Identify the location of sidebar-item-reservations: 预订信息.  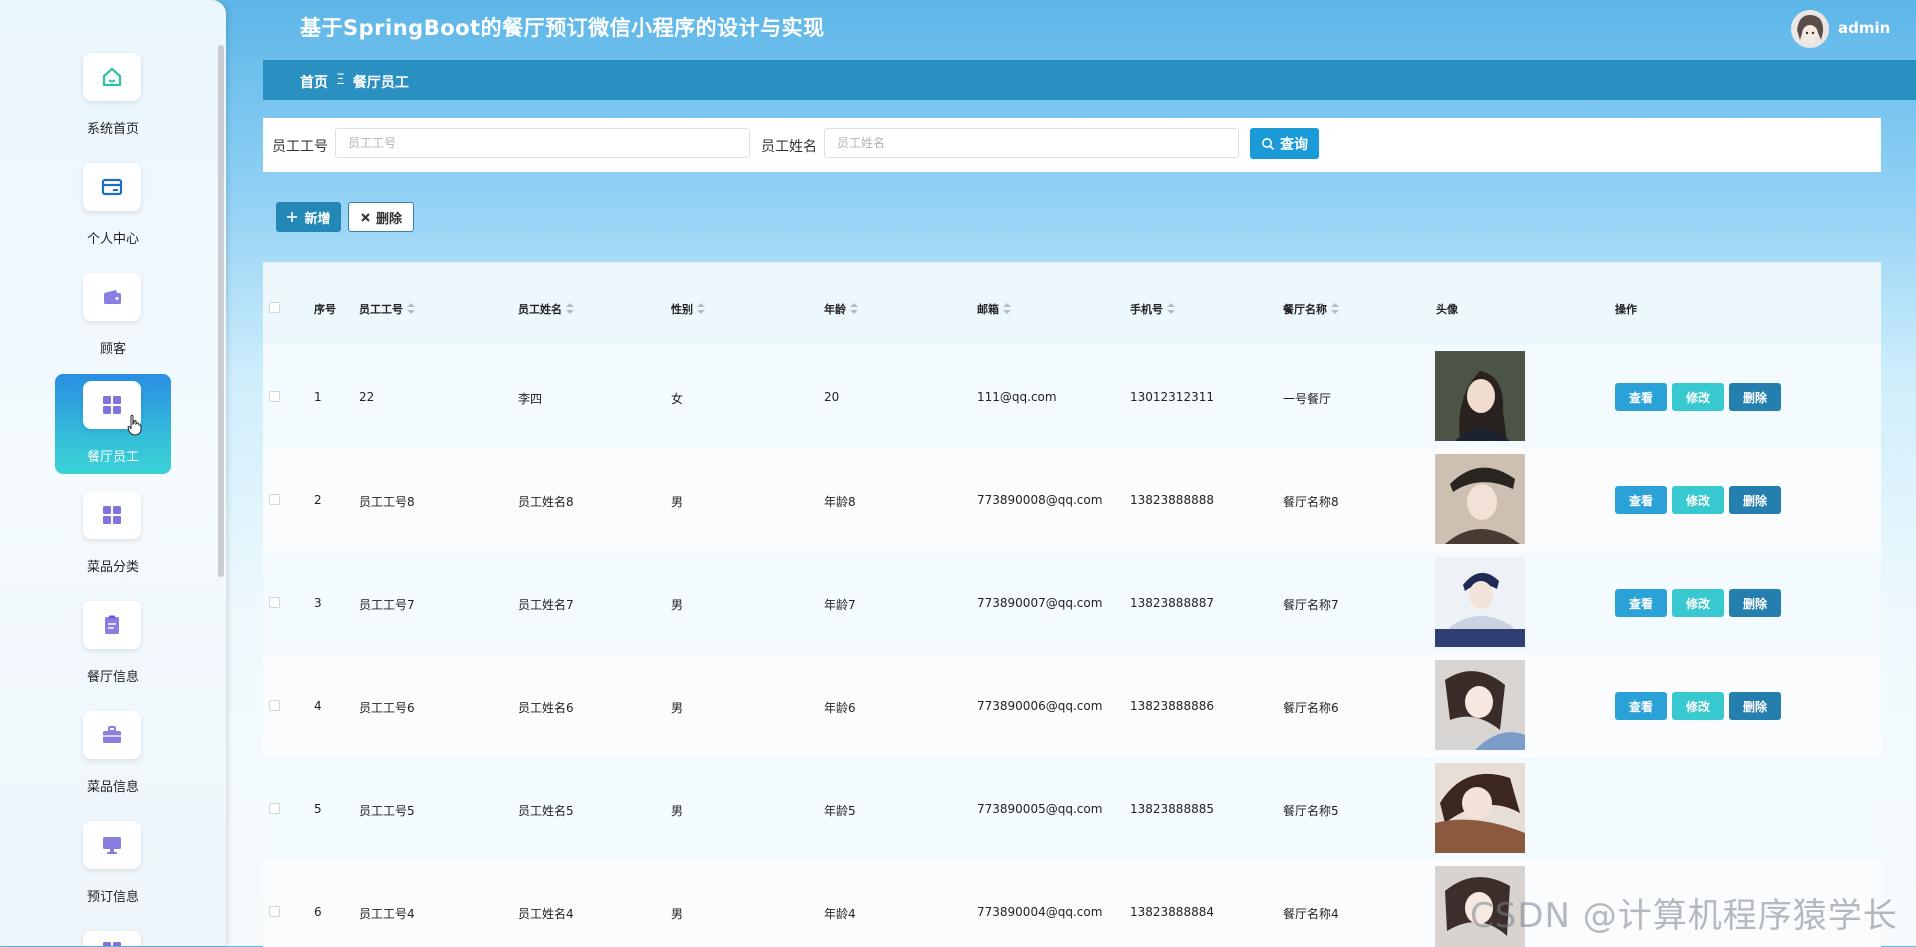
(113, 864).